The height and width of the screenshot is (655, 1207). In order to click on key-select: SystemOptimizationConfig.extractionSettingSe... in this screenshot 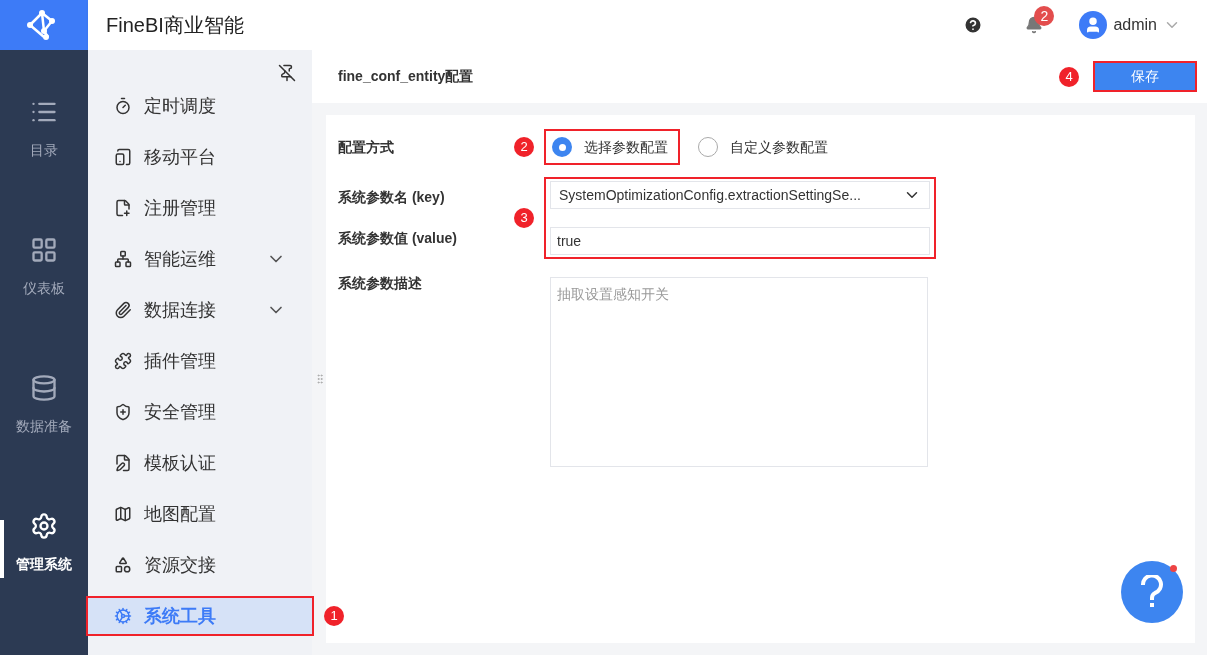, I will do `click(740, 195)`.